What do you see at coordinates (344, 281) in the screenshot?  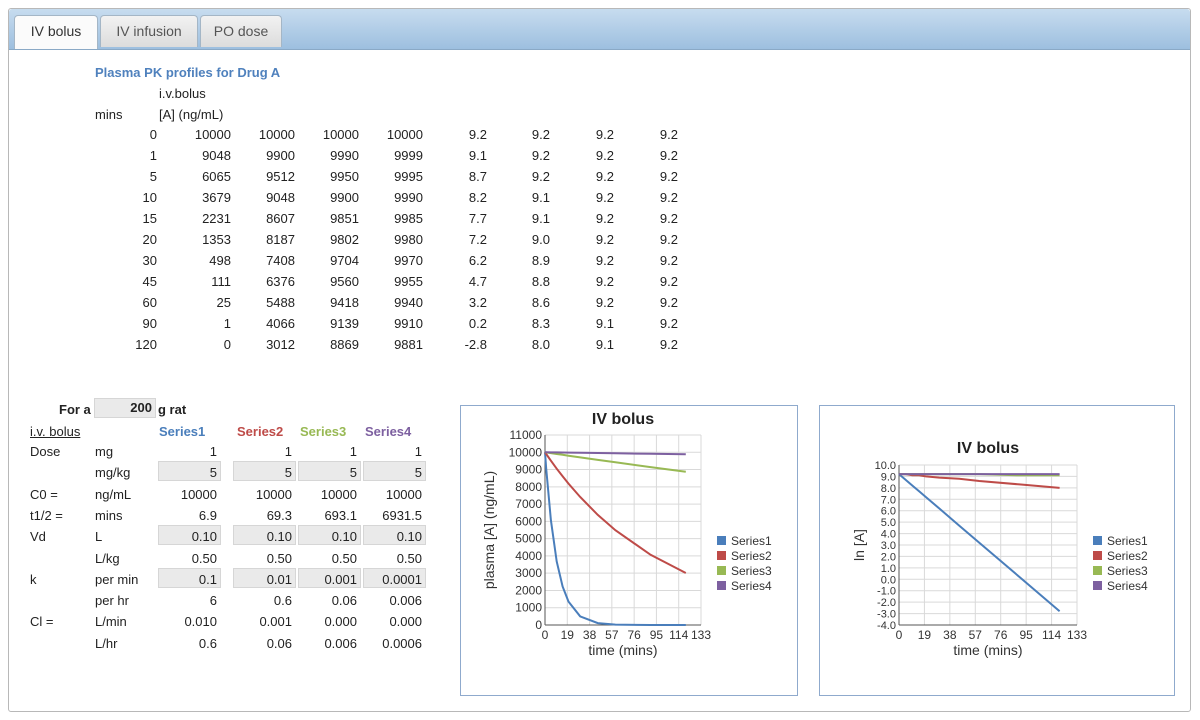 I see `table-value-cell: 9560` at bounding box center [344, 281].